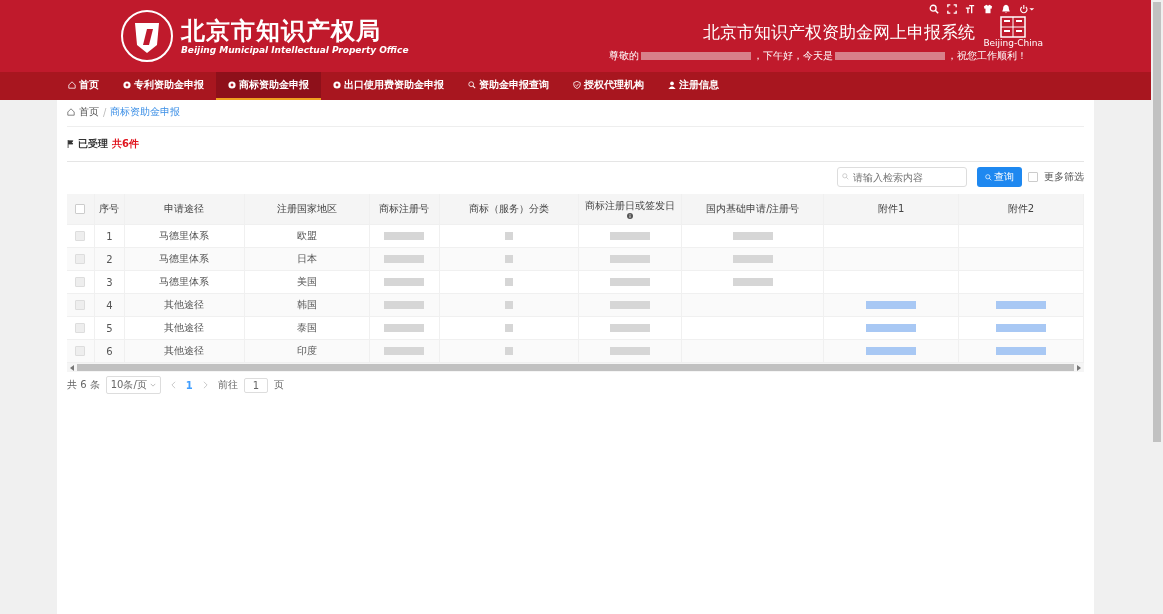 The height and width of the screenshot is (614, 1163). What do you see at coordinates (672, 85) in the screenshot?
I see `user-icon` at bounding box center [672, 85].